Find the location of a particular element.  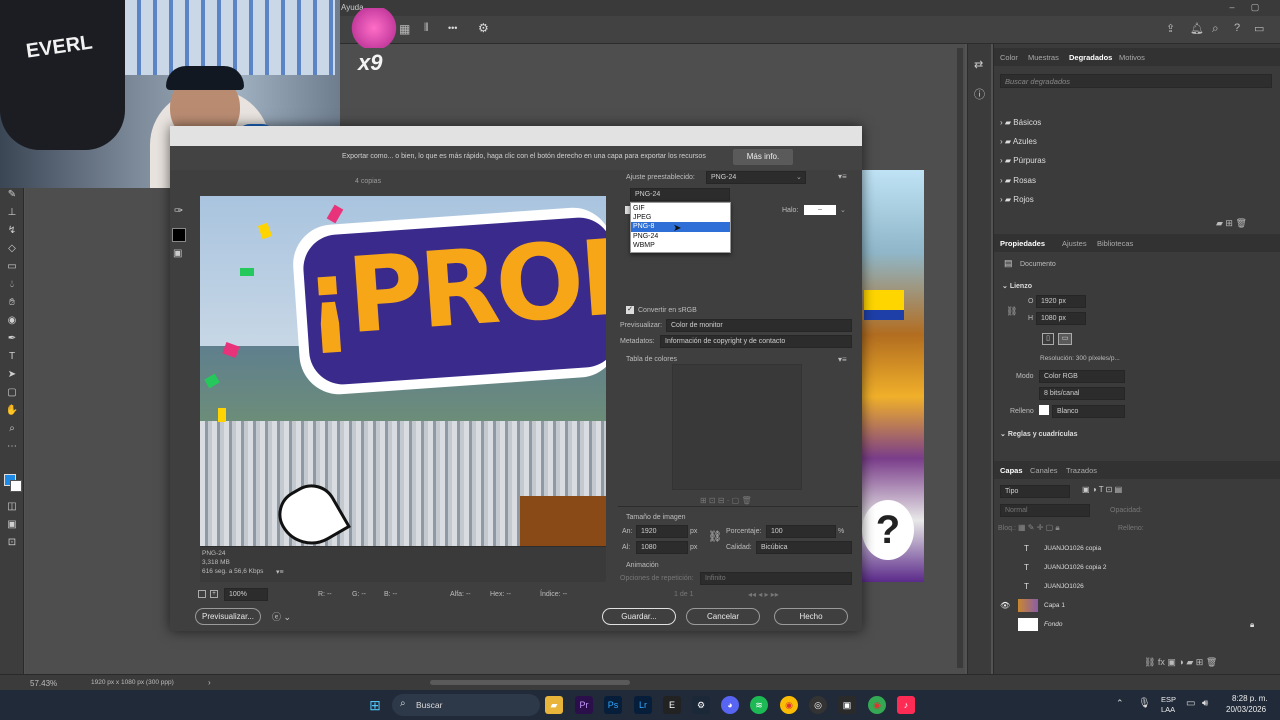

background-color-swatch is located at coordinates (16, 486).